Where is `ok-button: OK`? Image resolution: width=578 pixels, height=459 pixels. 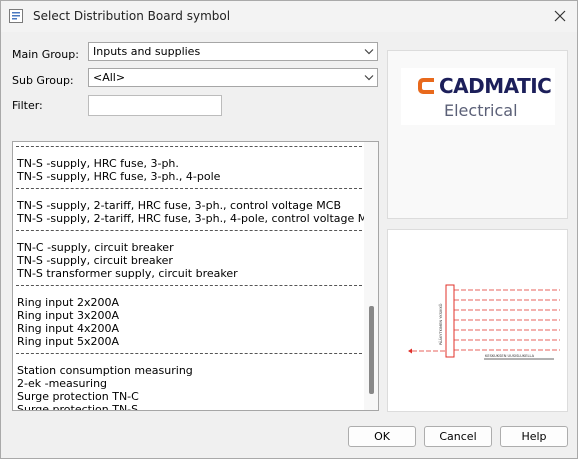
ok-button: OK is located at coordinates (382, 436).